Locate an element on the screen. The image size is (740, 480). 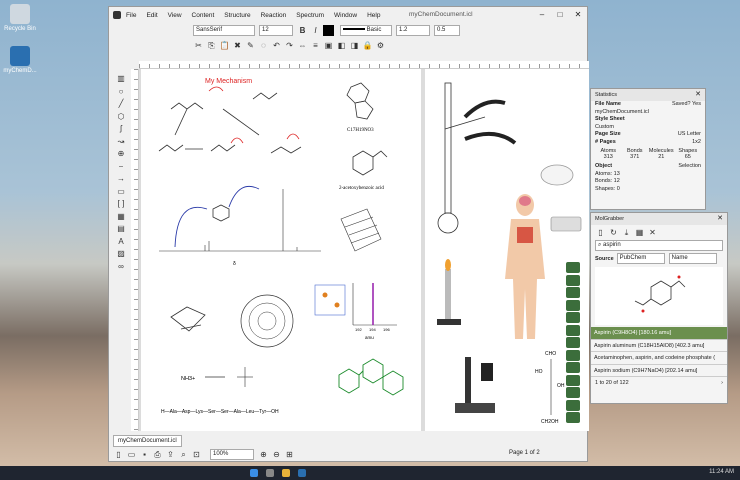
flip-icon: ⇔ is located at coordinates (302, 45).